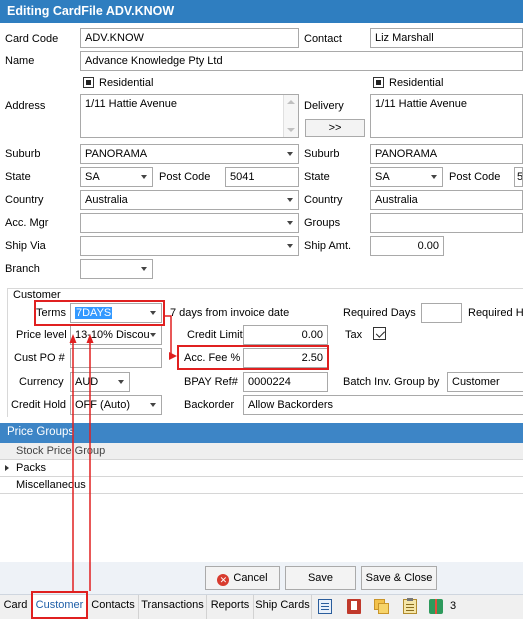 The height and width of the screenshot is (619, 523). I want to click on folders-icon, so click(381, 606).